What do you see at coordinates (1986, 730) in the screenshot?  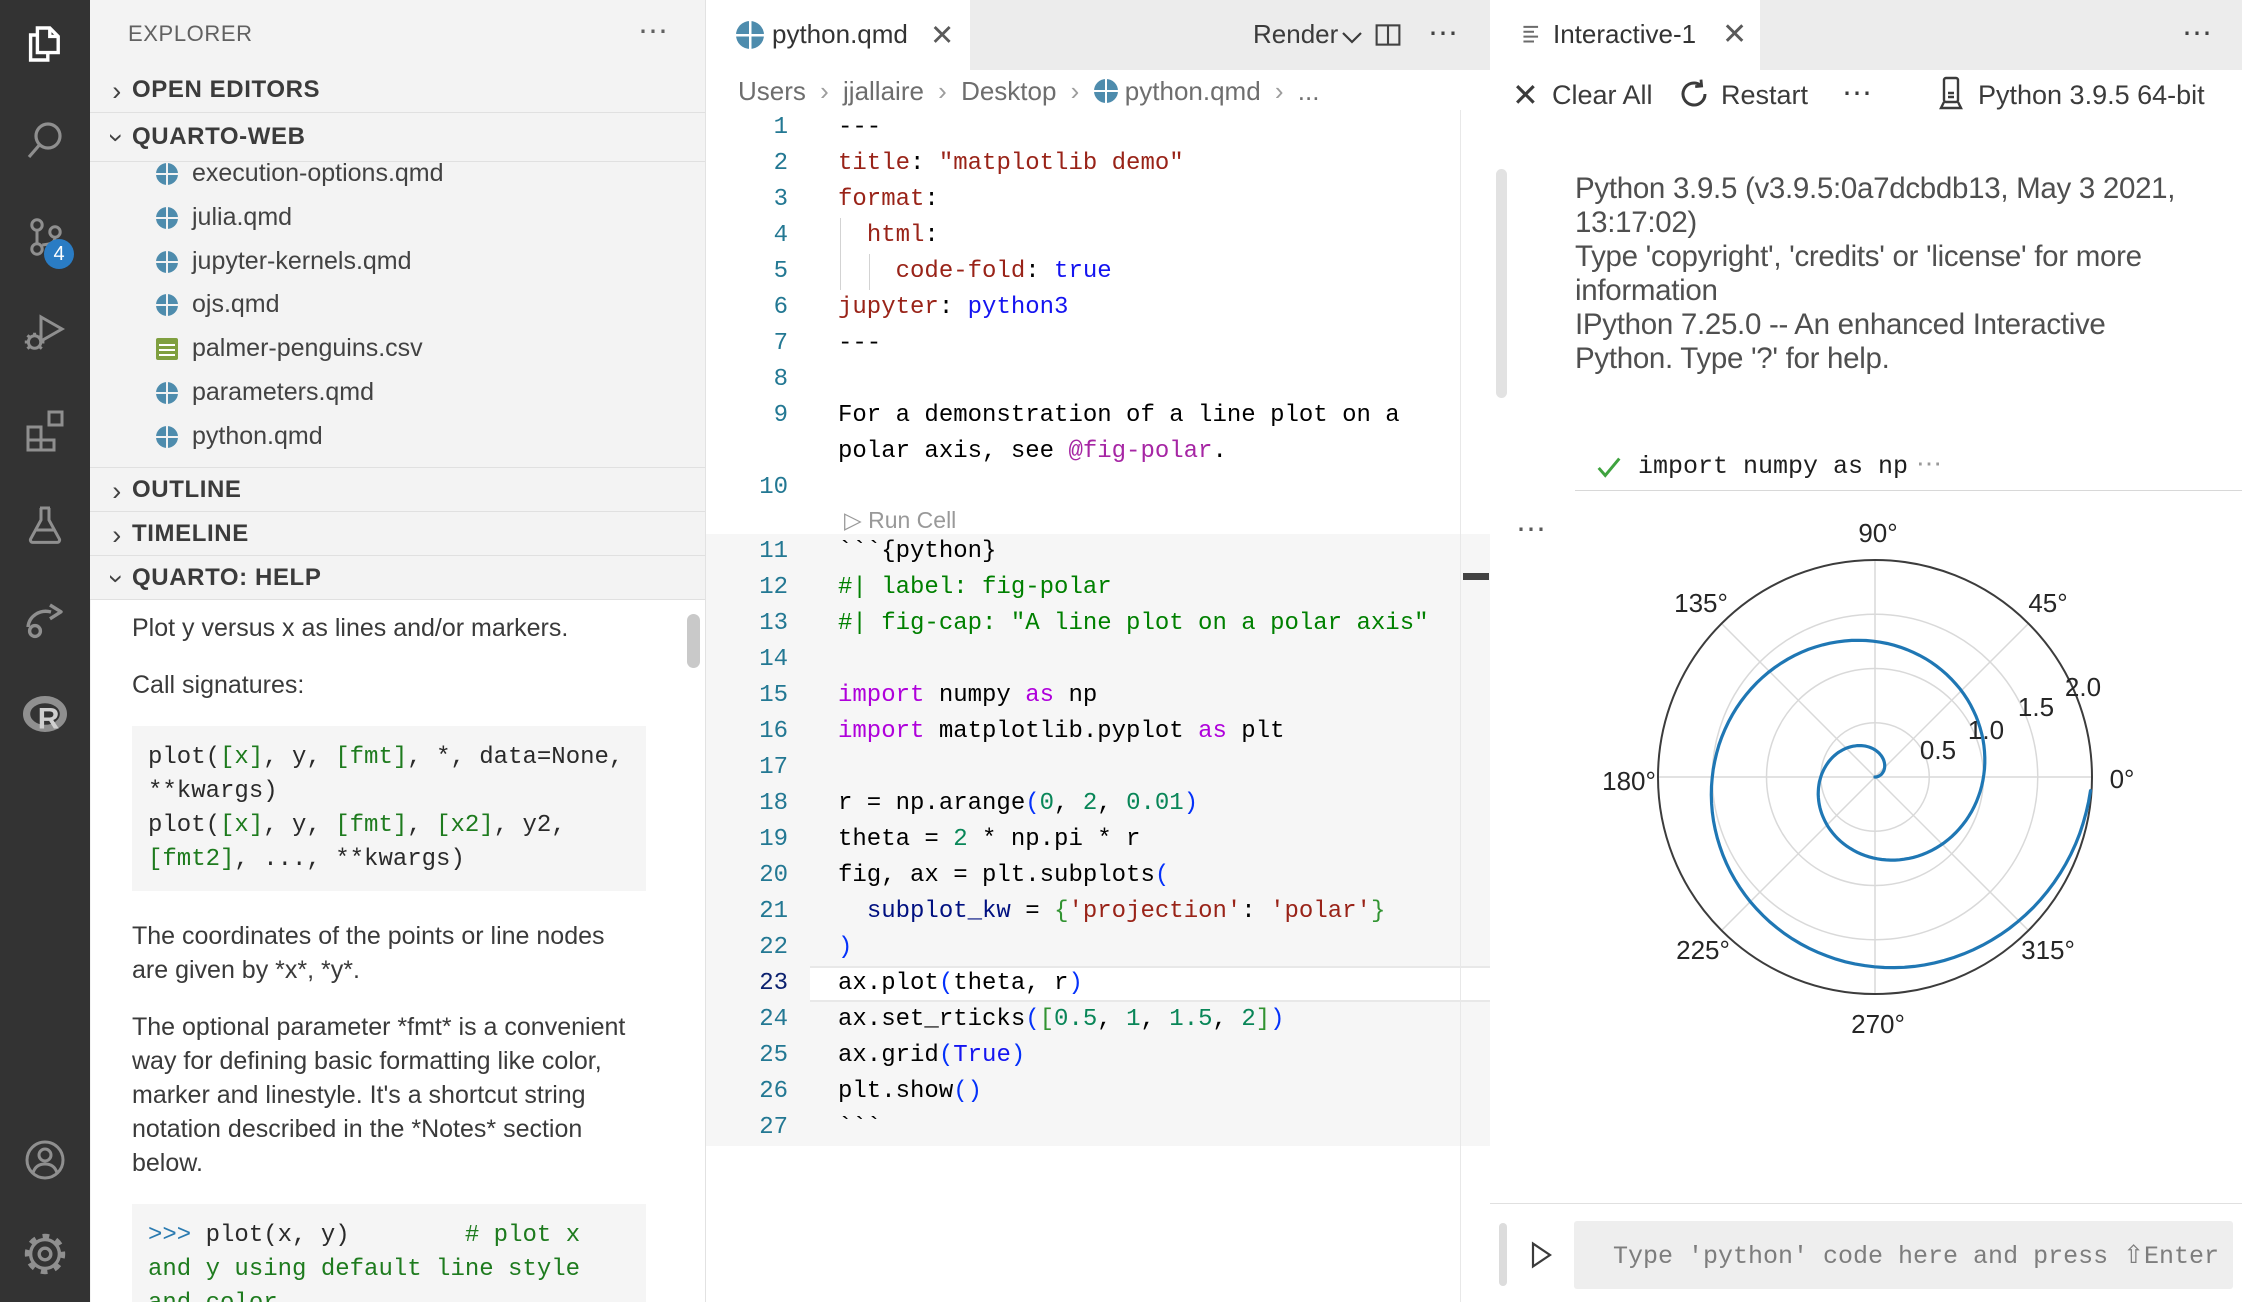 I see `svg-text: 1.0` at bounding box center [1986, 730].